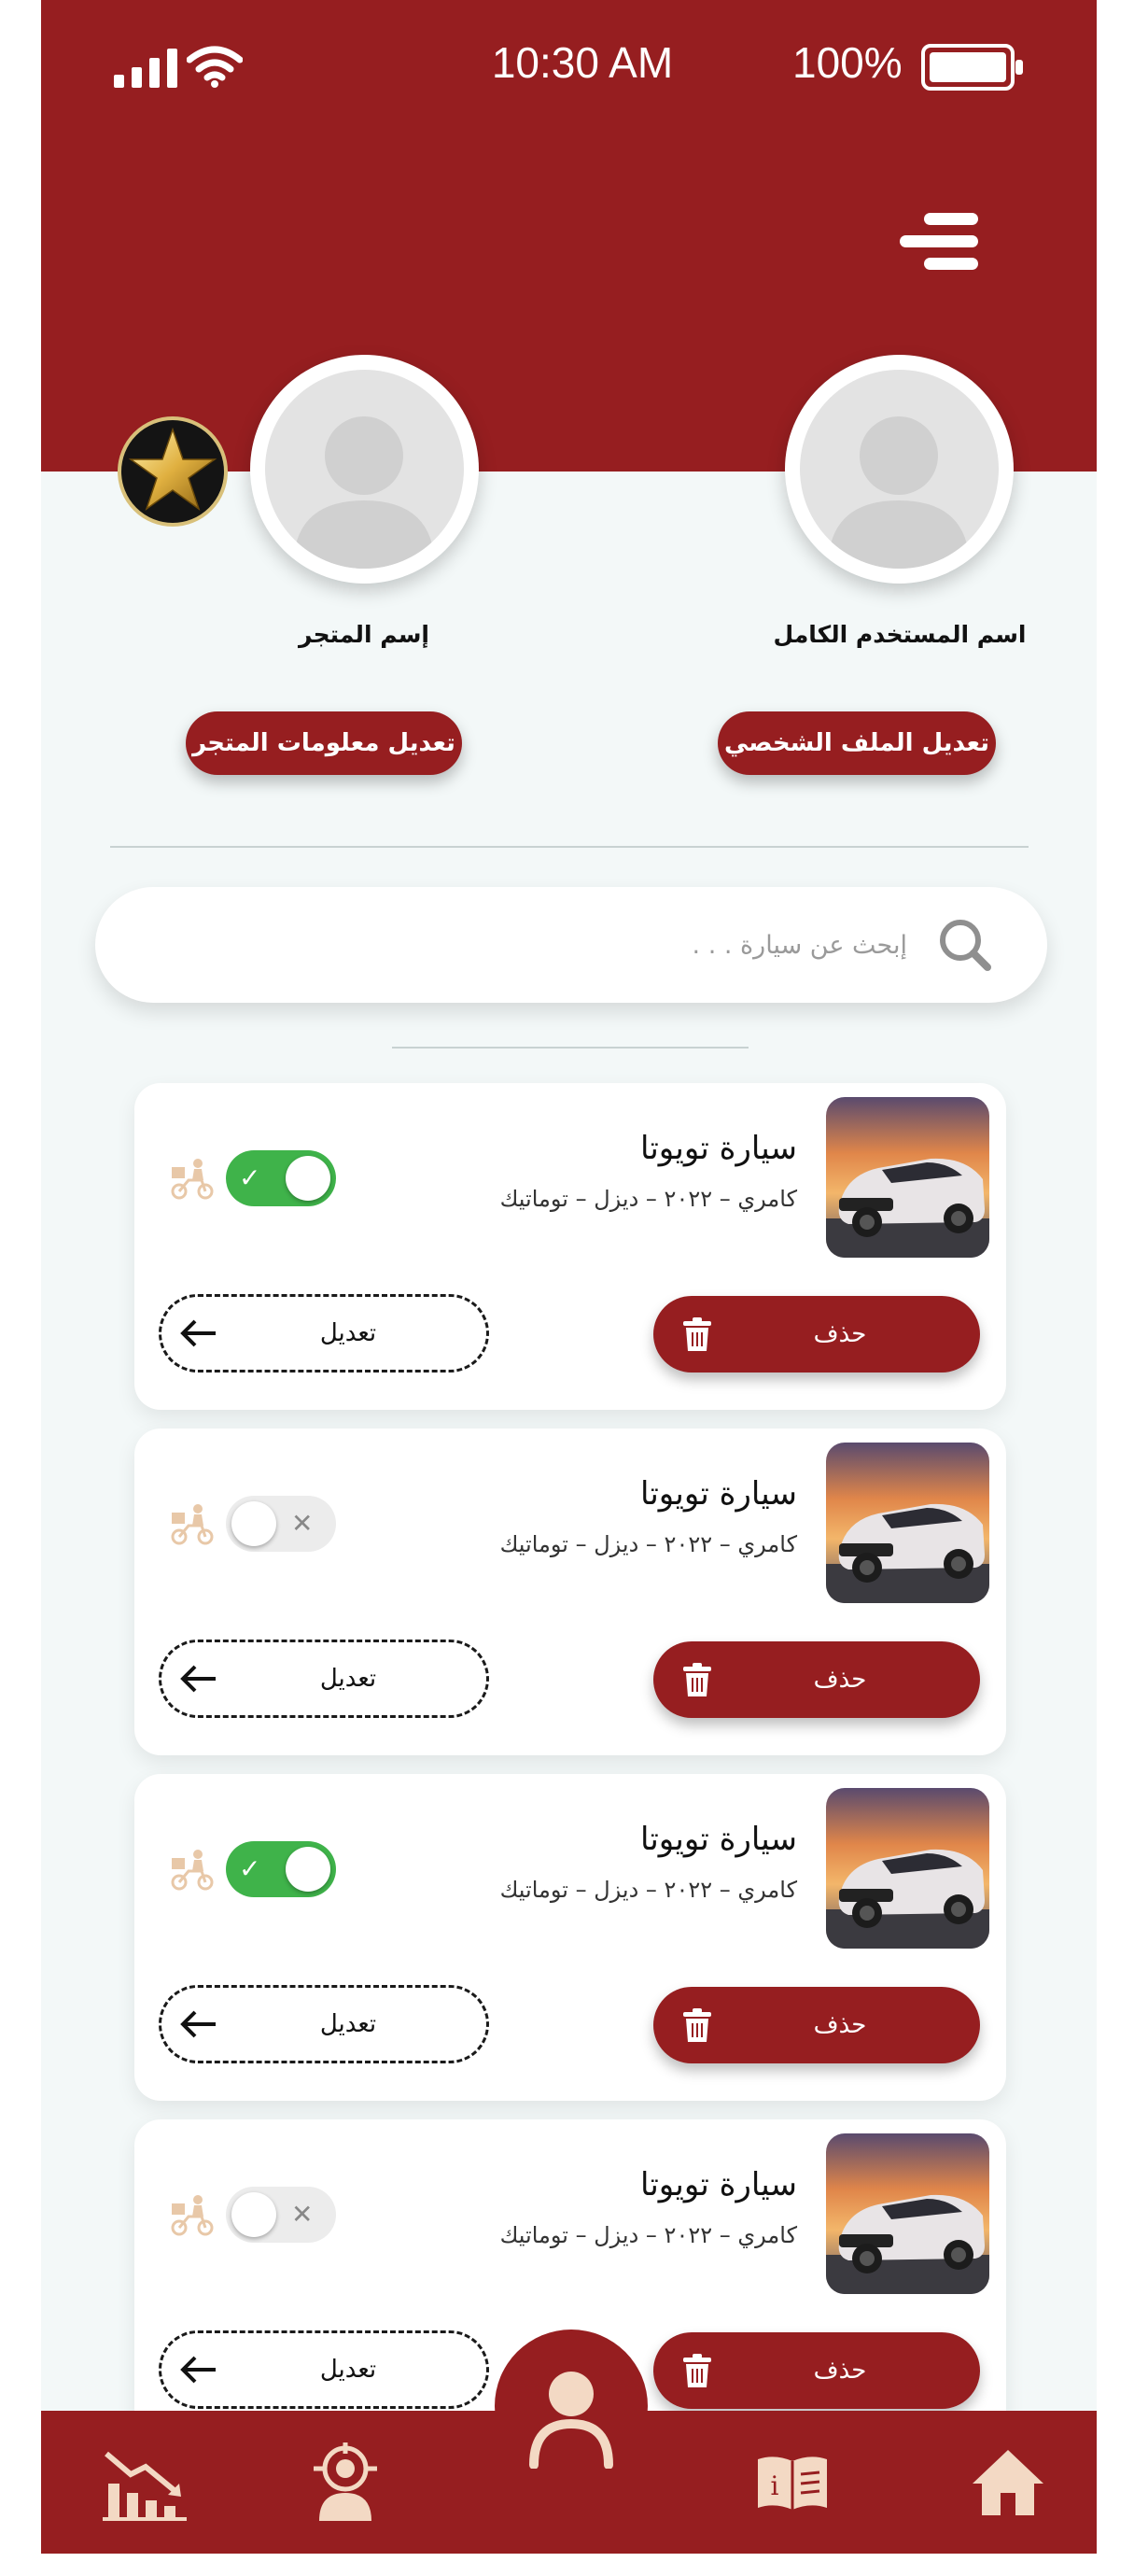 The height and width of the screenshot is (2576, 1134). What do you see at coordinates (145, 68) in the screenshot?
I see `signal-icon` at bounding box center [145, 68].